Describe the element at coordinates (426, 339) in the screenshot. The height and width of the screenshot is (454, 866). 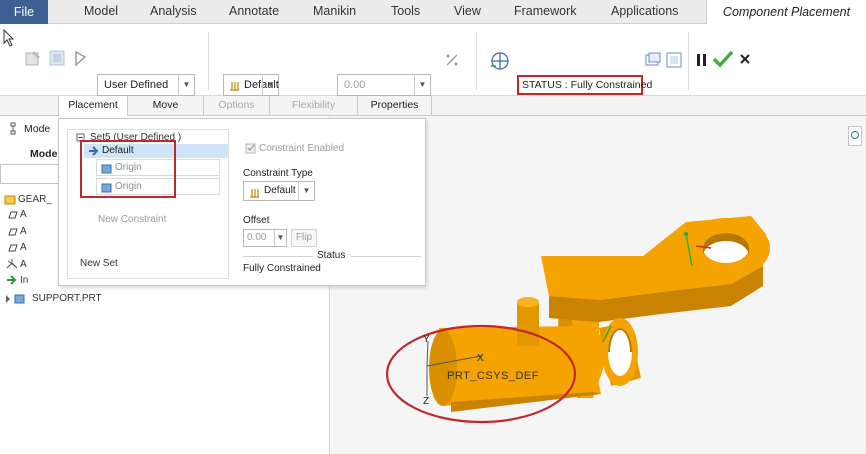
I see `axis-y-label: Y` at that location.